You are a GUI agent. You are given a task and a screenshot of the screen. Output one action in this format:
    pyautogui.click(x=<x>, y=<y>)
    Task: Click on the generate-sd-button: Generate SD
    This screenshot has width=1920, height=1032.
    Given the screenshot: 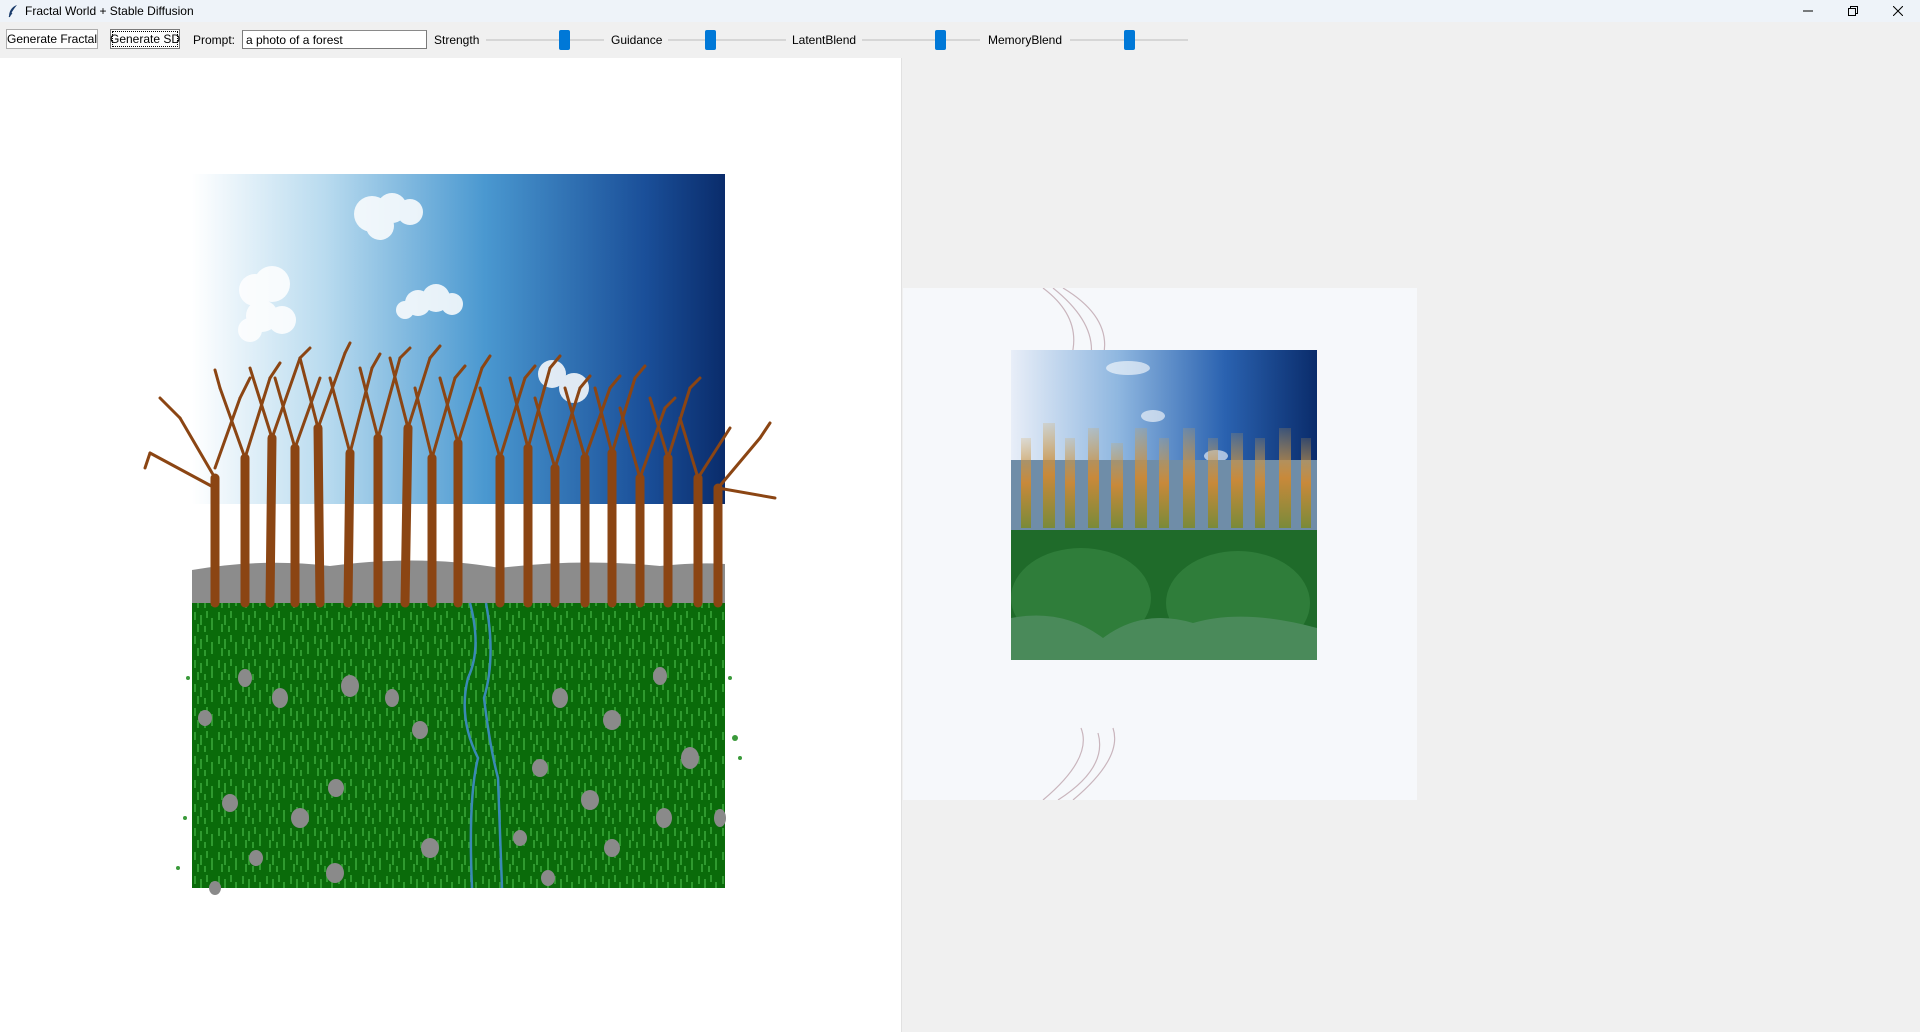 What is the action you would take?
    pyautogui.click(x=145, y=39)
    